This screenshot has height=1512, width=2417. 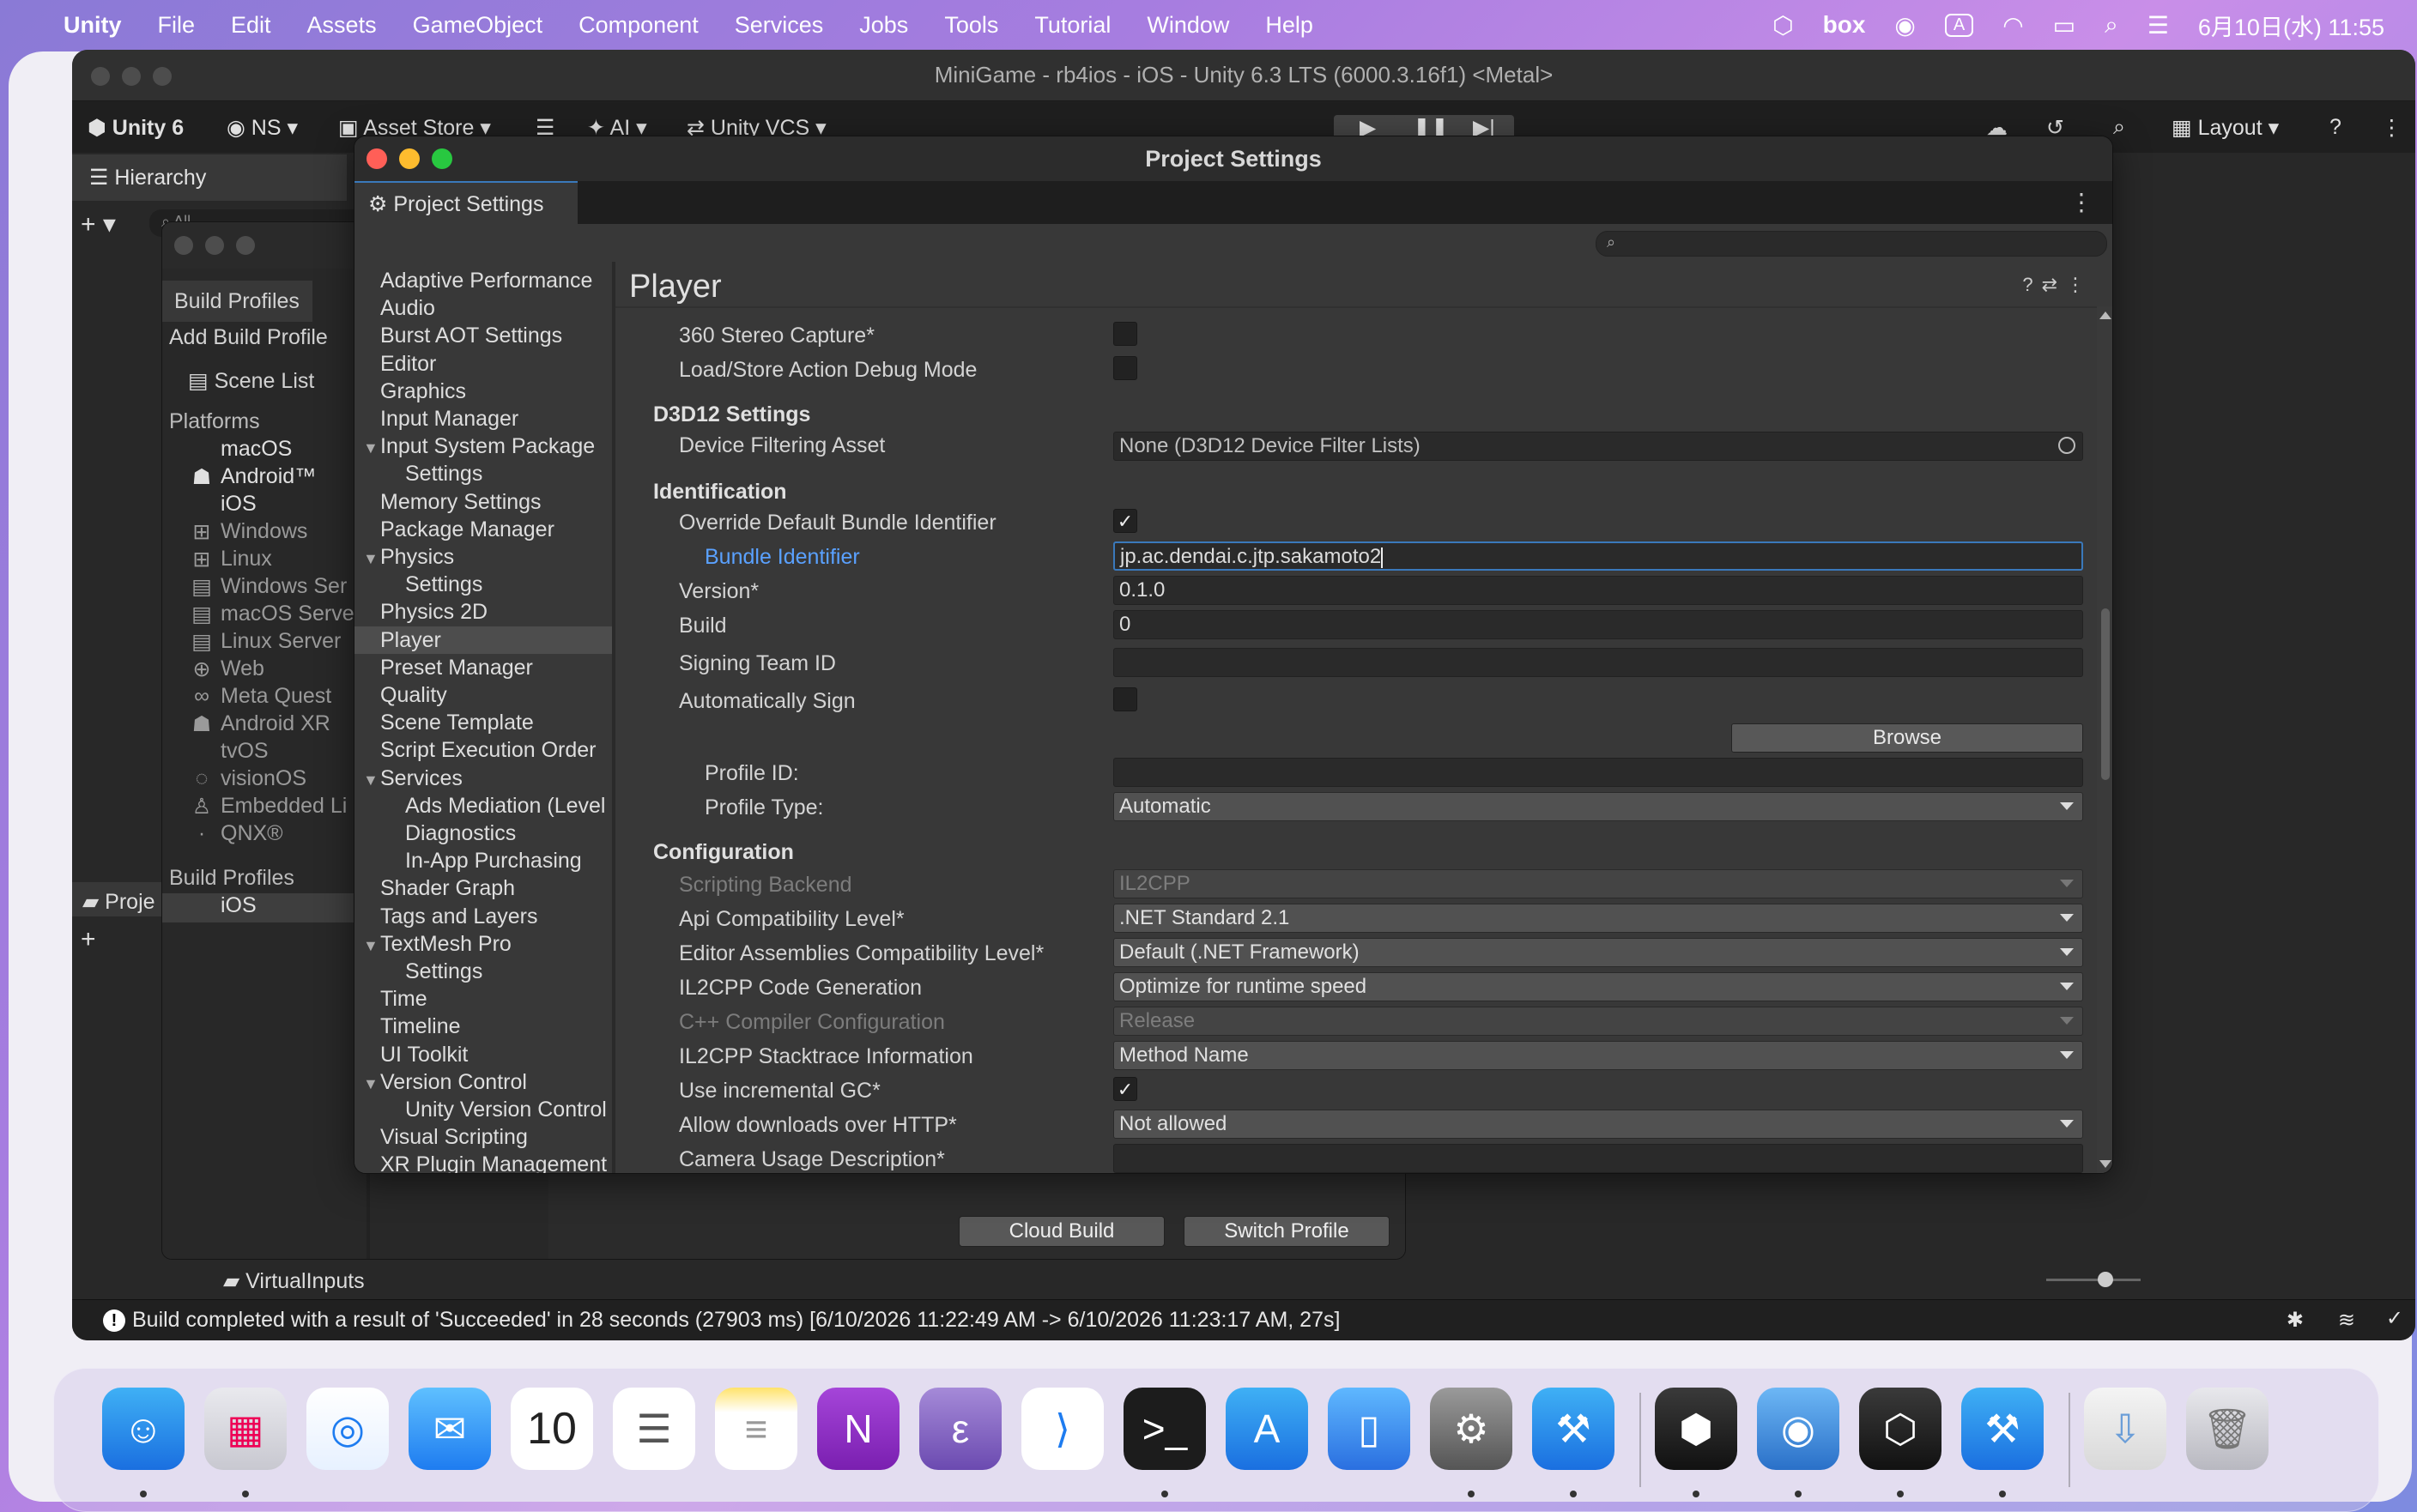 What do you see at coordinates (449, 419) in the screenshot?
I see `nav-item-input-manager: Input Manager` at bounding box center [449, 419].